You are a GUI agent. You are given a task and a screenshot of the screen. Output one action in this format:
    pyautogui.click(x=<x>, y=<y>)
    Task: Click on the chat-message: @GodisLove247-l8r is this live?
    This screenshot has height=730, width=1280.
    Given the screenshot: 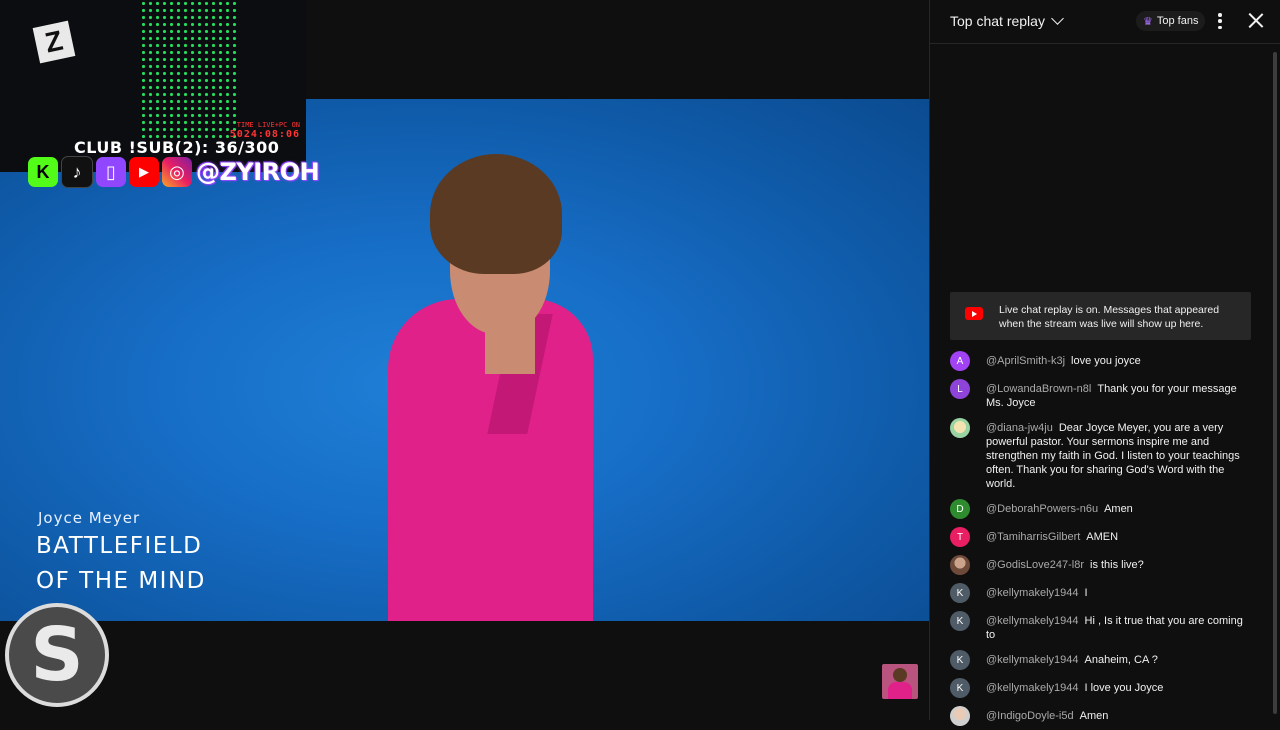 What is the action you would take?
    pyautogui.click(x=1102, y=565)
    